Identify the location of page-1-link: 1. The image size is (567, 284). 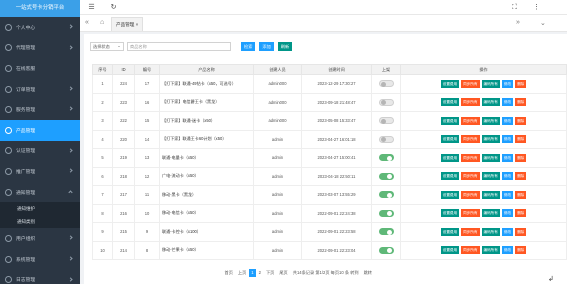
(252, 273).